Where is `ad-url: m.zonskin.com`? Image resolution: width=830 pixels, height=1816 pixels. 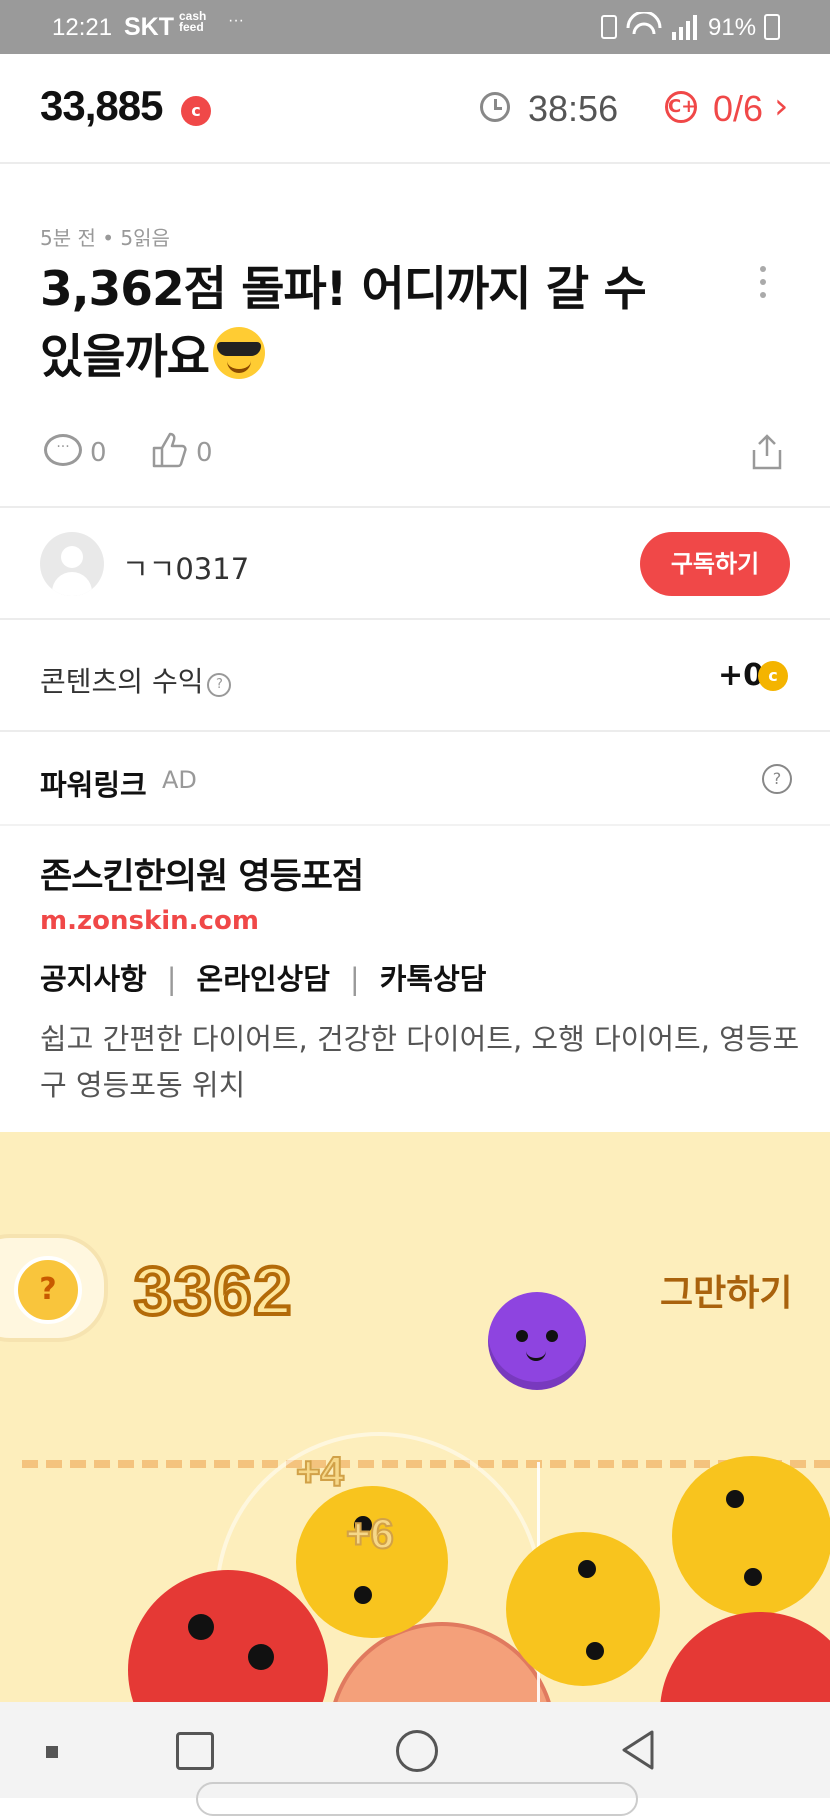 ad-url: m.zonskin.com is located at coordinates (149, 921).